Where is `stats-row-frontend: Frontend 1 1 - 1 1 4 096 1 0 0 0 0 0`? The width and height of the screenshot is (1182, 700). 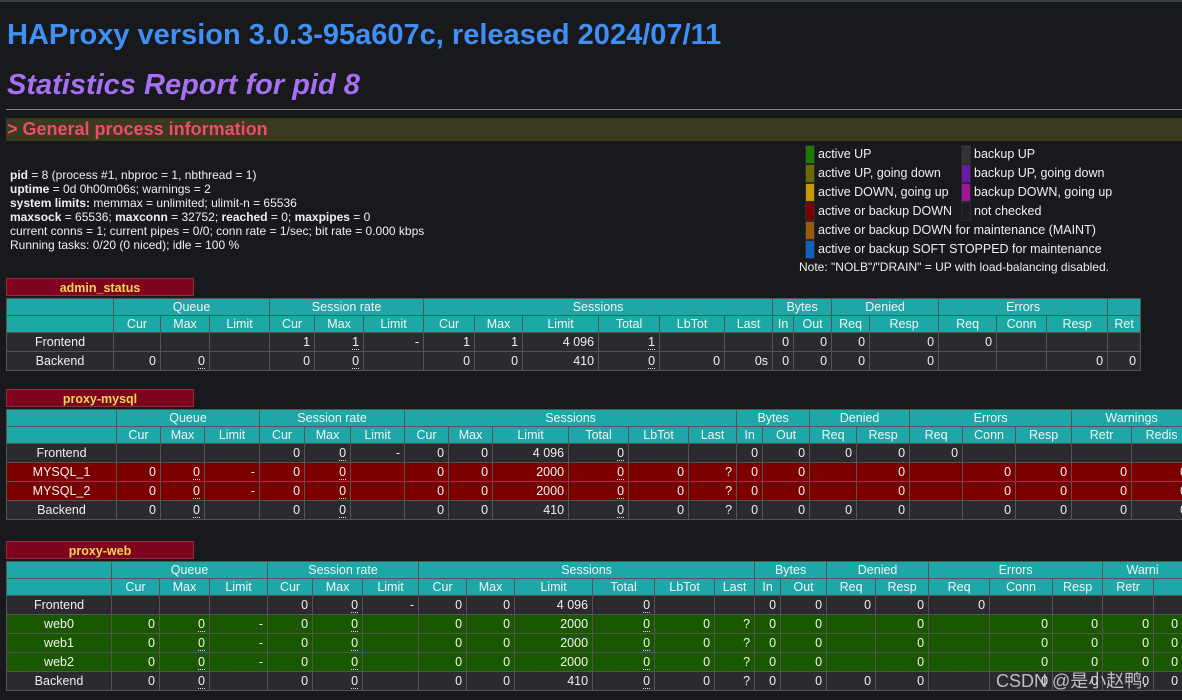
stats-row-frontend: Frontend 1 1 - 1 1 4 096 1 0 0 0 0 0 is located at coordinates (574, 342).